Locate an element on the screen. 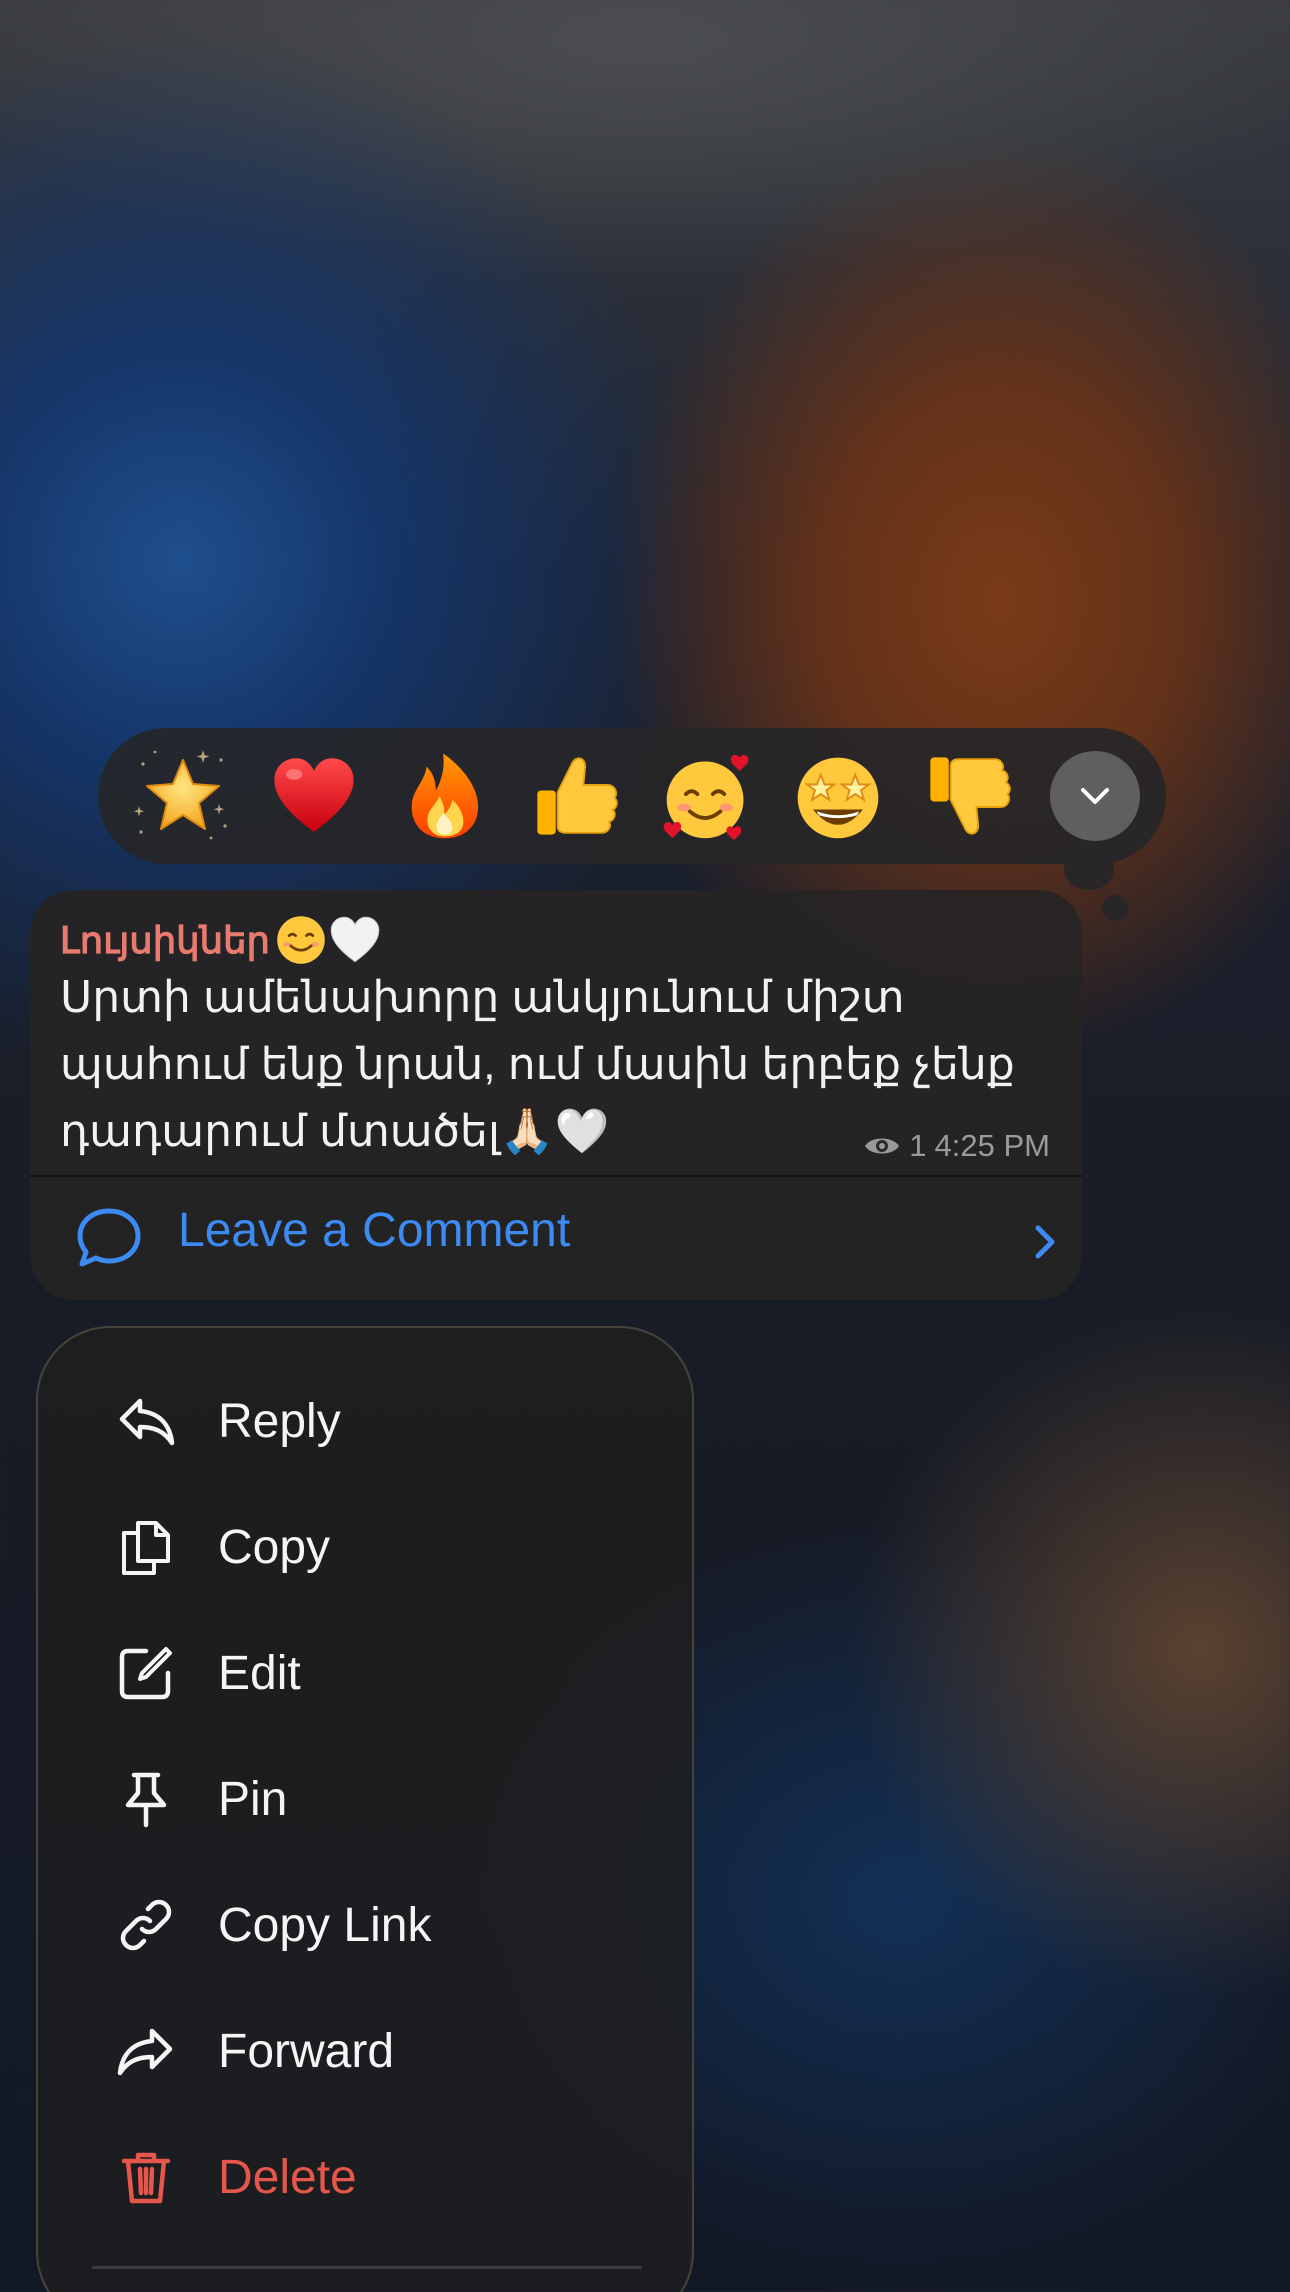 This screenshot has width=1290, height=2292. pin-icon is located at coordinates (146, 1799).